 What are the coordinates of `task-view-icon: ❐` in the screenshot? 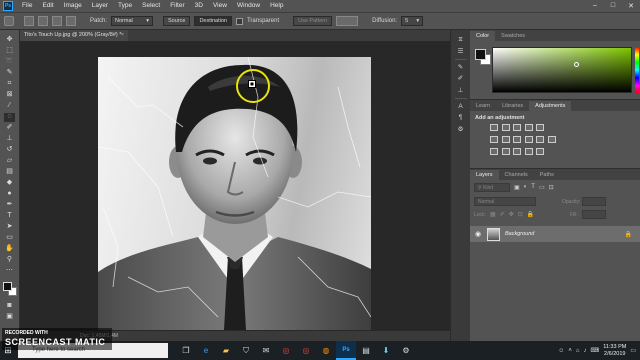 It's located at (186, 350).